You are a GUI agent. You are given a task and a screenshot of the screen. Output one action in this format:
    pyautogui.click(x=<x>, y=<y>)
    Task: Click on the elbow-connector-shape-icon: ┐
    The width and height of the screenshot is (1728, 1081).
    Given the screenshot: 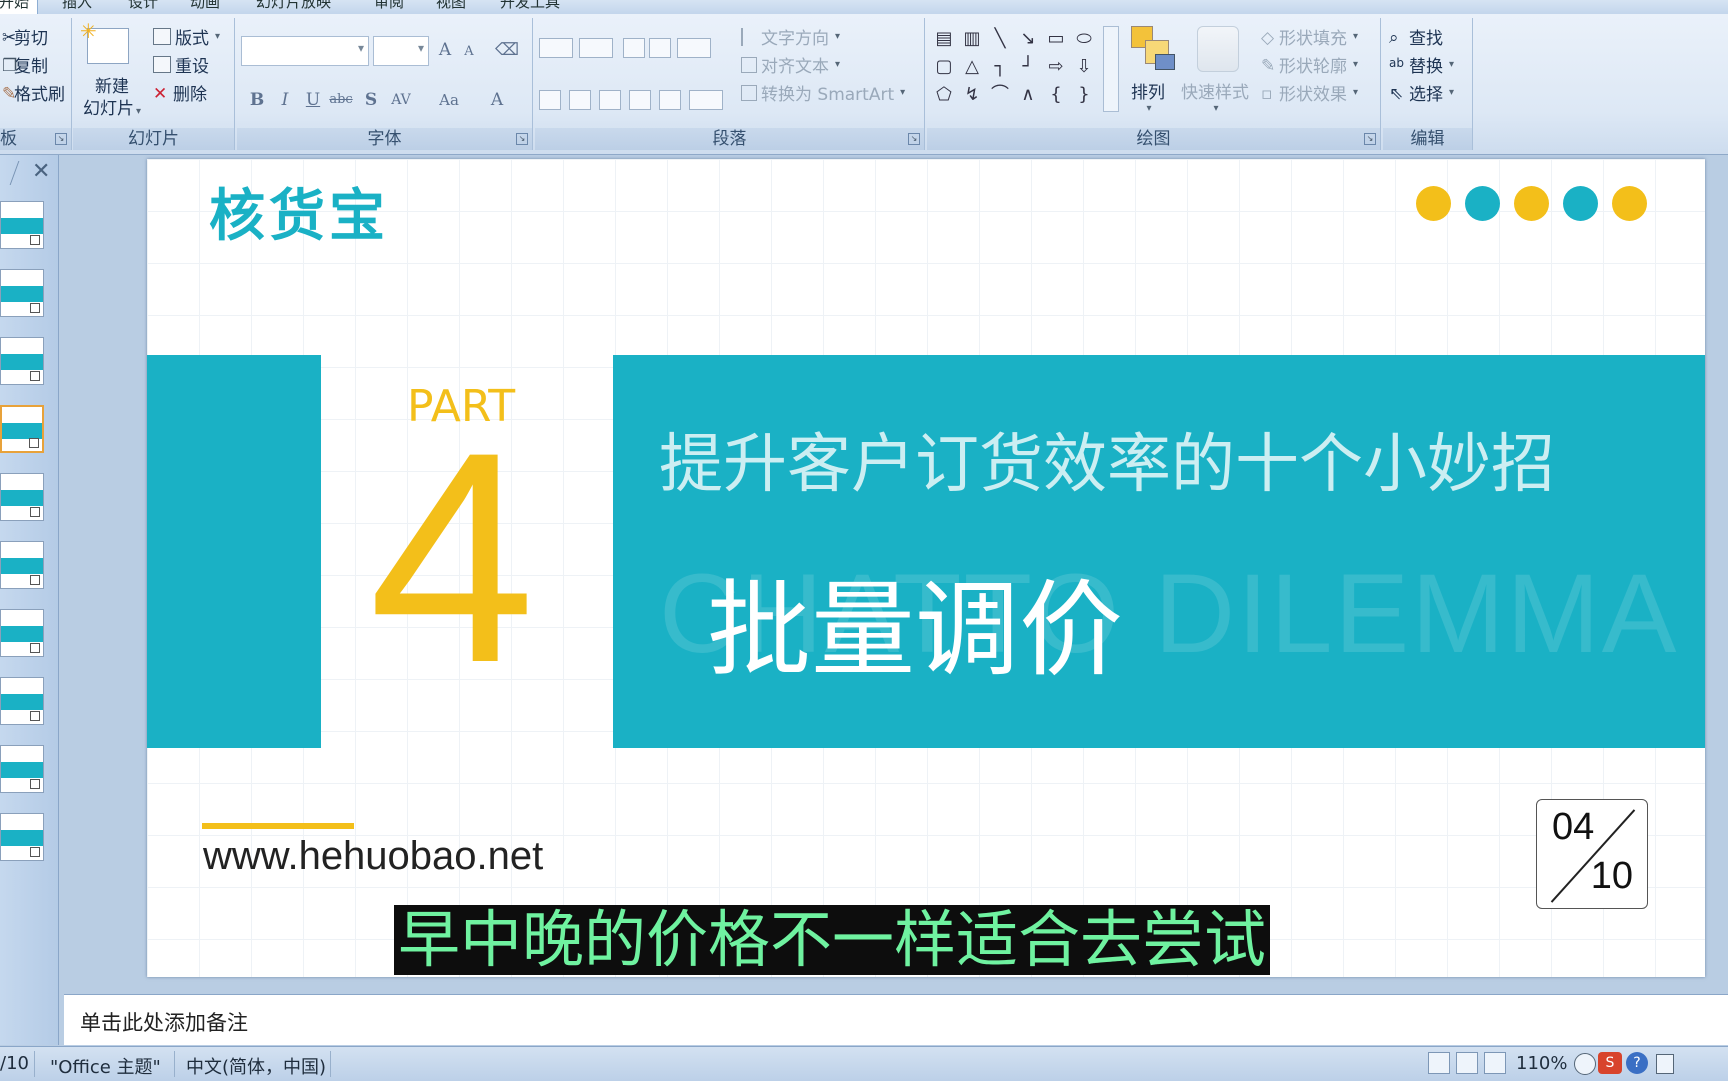 What is the action you would take?
    pyautogui.click(x=1000, y=67)
    